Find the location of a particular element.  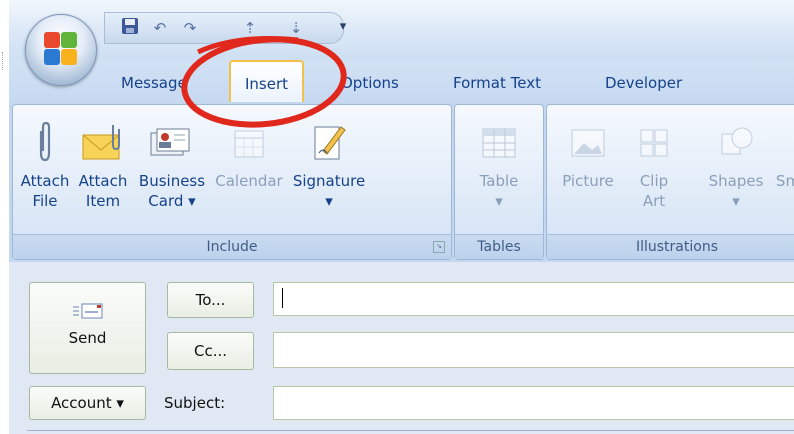

group-tables: Table ▾ Tables is located at coordinates (499, 182).